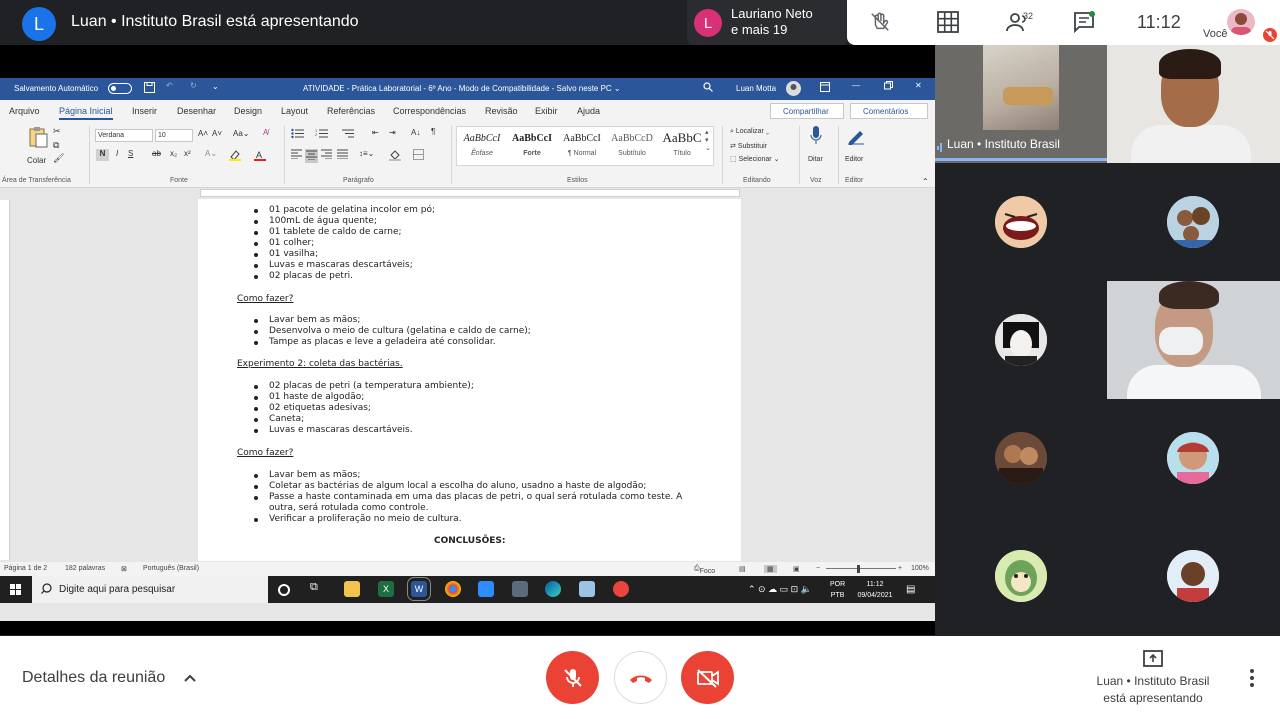 Image resolution: width=1280 pixels, height=719 pixels. I want to click on microphone-icon, so click(816, 137).